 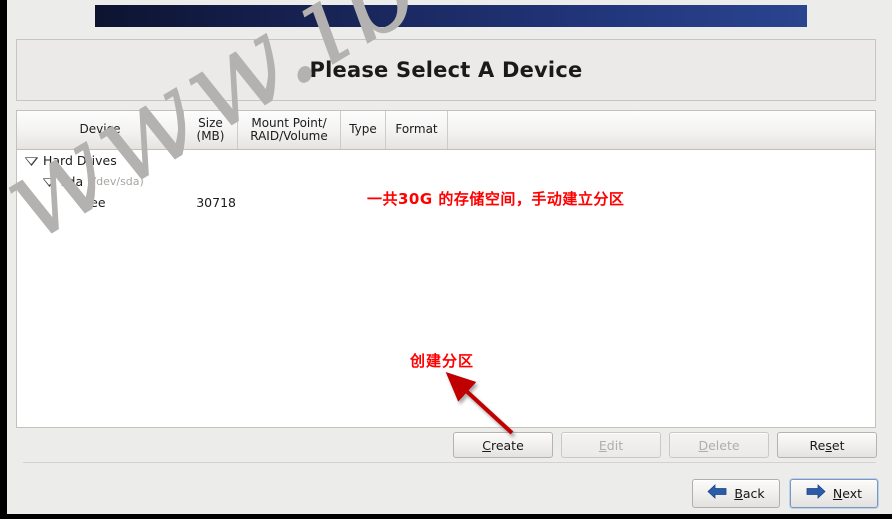 I want to click on table-cell-device: Free, so click(x=100, y=202).